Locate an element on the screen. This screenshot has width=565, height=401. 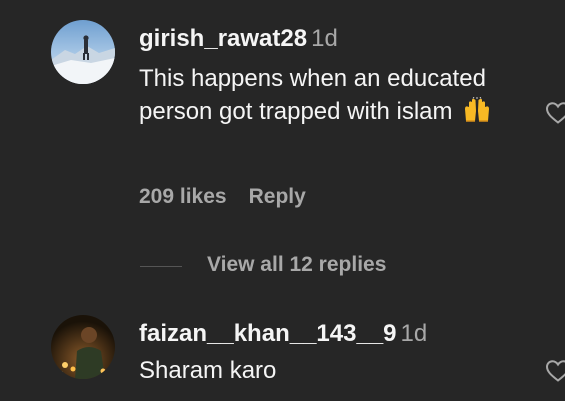
view-replies-divider is located at coordinates (161, 266).